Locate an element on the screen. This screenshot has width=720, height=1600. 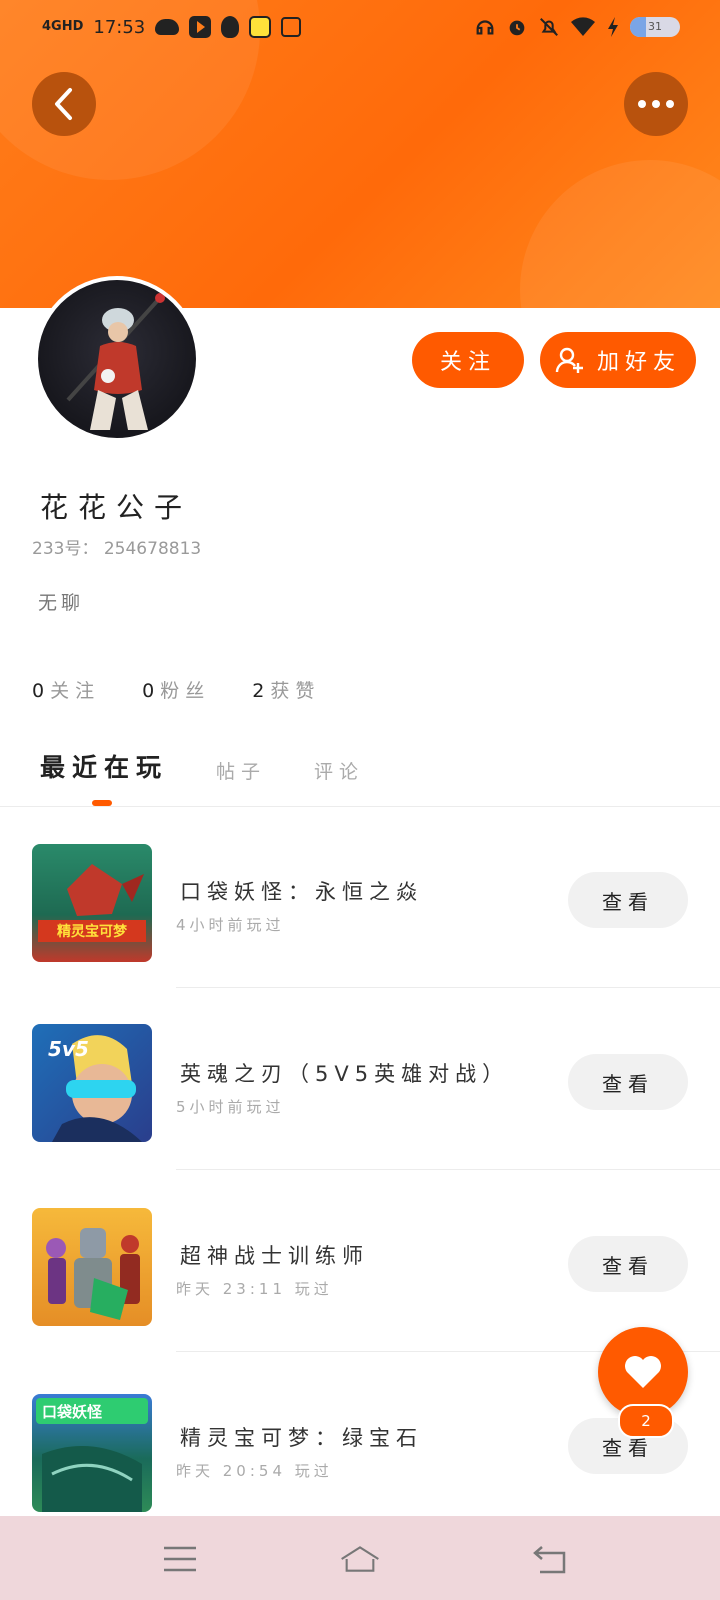
stat-following: 0 关注 is located at coordinates (66, 689).